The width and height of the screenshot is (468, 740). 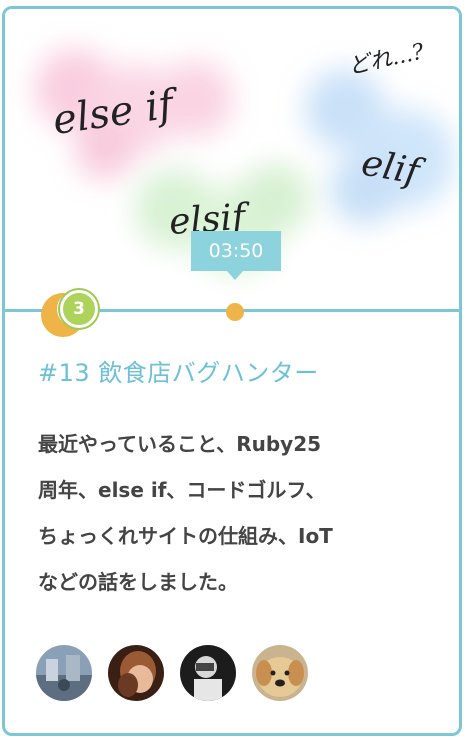 What do you see at coordinates (236, 255) in the screenshot?
I see `duration-badge: 03:50` at bounding box center [236, 255].